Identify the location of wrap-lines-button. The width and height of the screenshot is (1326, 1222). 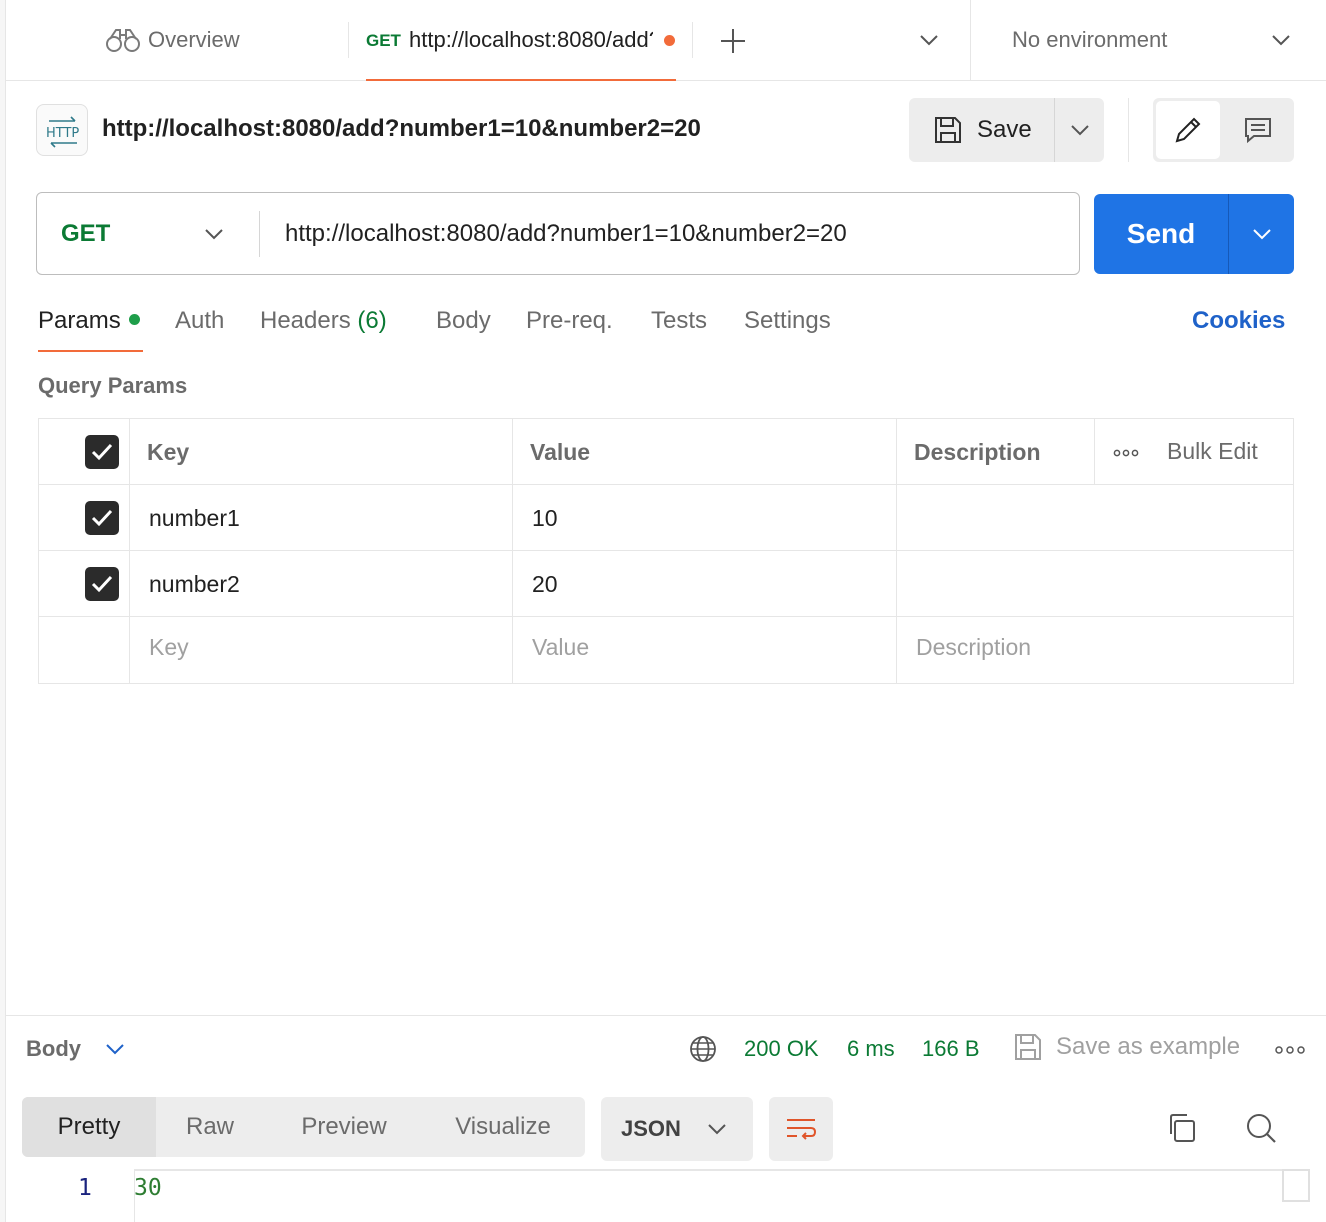
(801, 1129).